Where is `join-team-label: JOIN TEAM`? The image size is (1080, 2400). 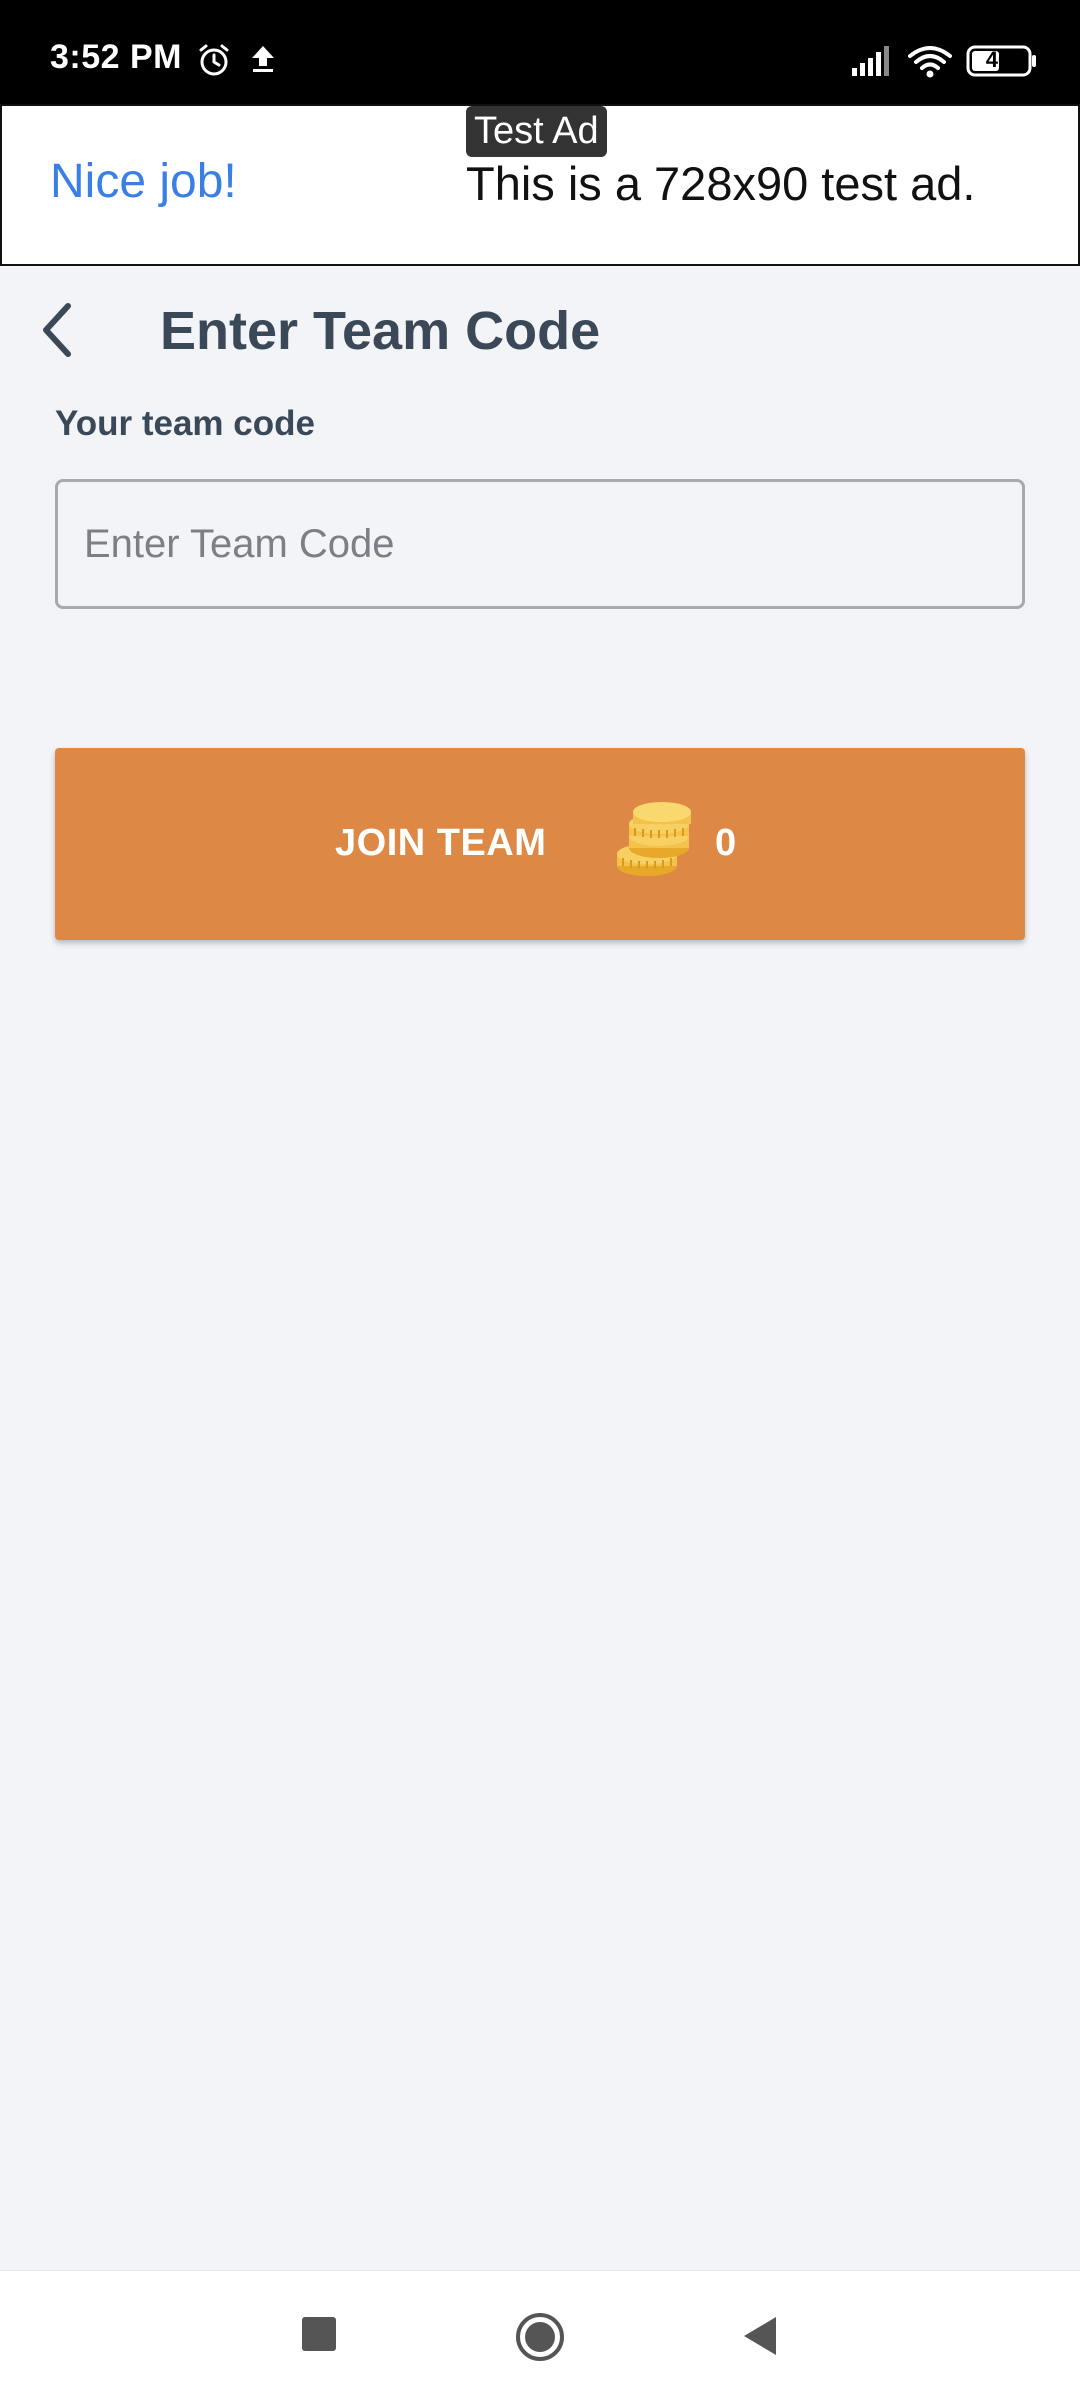
join-team-label: JOIN TEAM is located at coordinates (441, 843).